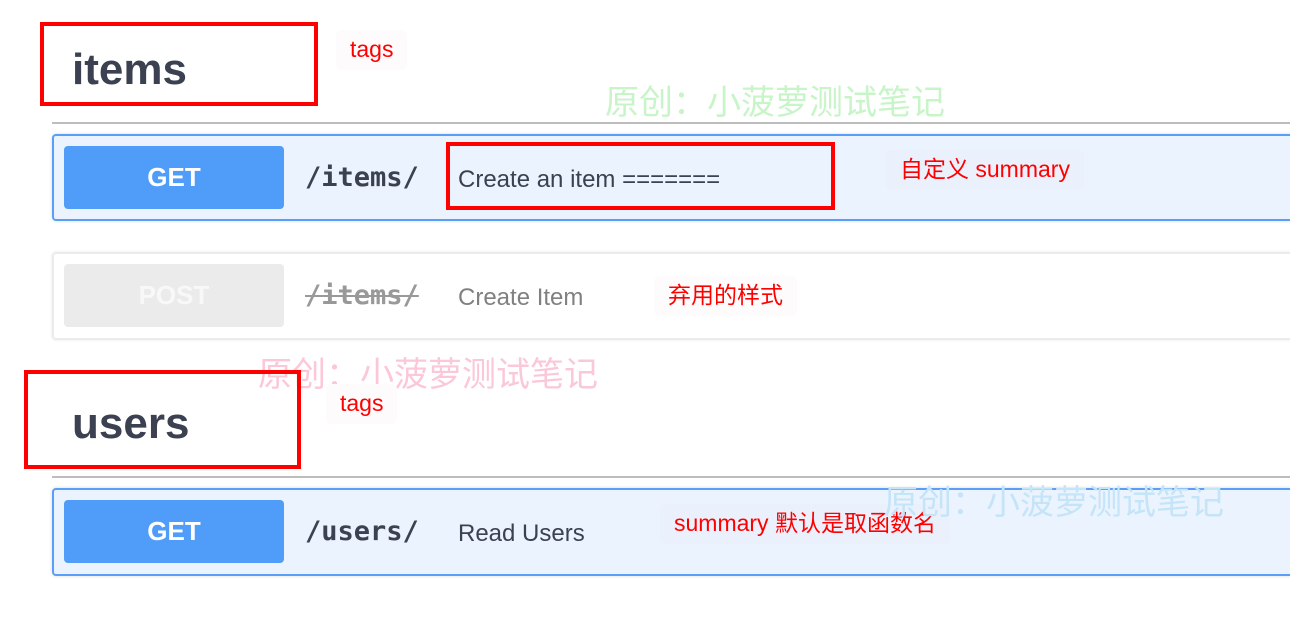 The height and width of the screenshot is (632, 1290). What do you see at coordinates (521, 533) in the screenshot?
I see `operation-summary: Read Users` at bounding box center [521, 533].